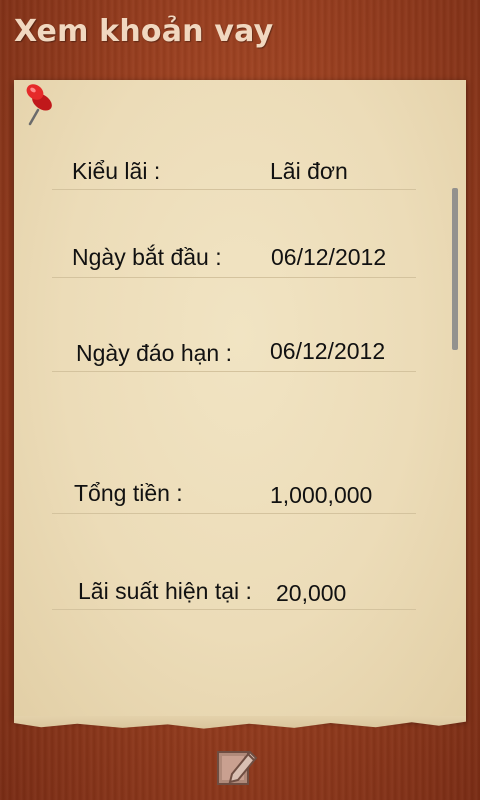 This screenshot has width=480, height=800. Describe the element at coordinates (116, 171) in the screenshot. I see `interest-type-label: Kiểu lãi :` at that location.